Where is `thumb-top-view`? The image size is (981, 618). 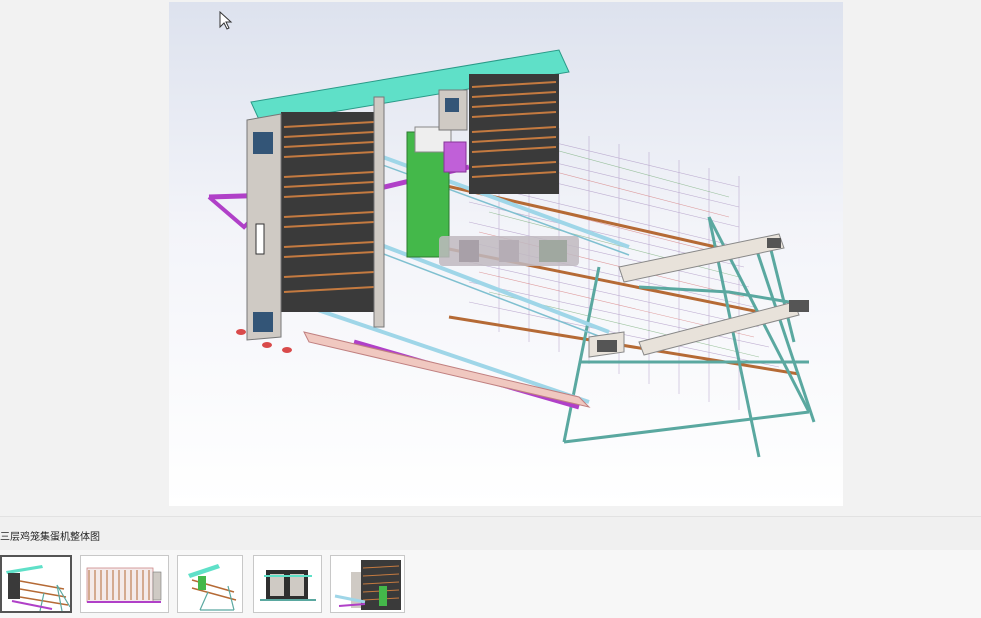
thumb-top-view is located at coordinates (210, 584).